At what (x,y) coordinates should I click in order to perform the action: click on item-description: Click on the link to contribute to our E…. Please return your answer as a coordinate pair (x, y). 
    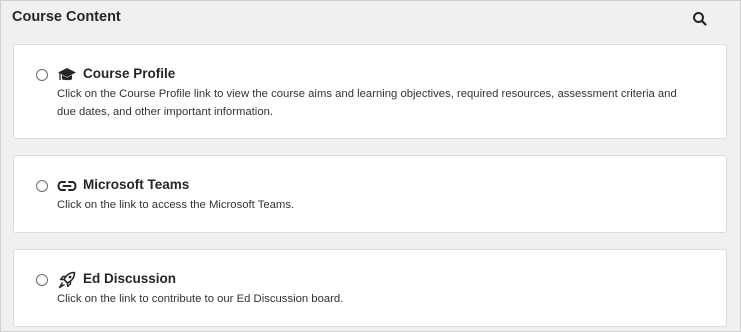
    Looking at the image, I should click on (200, 299).